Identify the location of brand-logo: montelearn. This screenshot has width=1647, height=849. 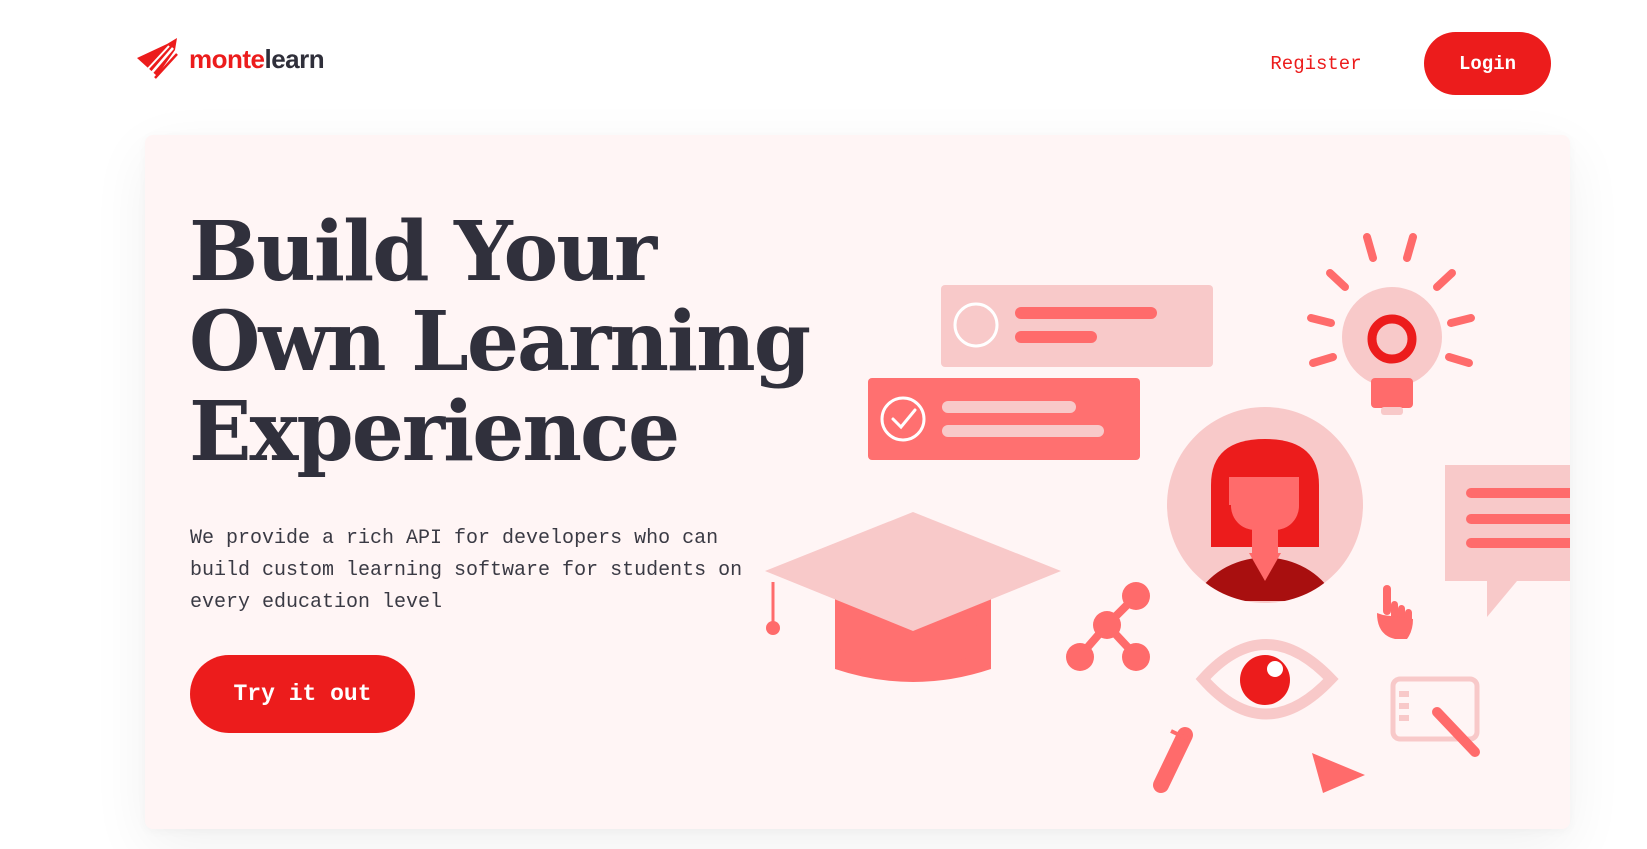
(230, 59).